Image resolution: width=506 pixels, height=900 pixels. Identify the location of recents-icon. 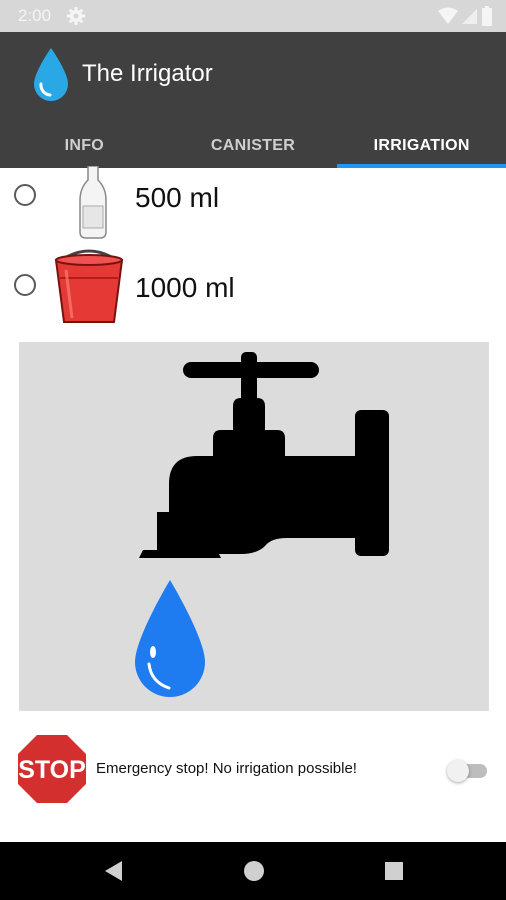
(394, 871).